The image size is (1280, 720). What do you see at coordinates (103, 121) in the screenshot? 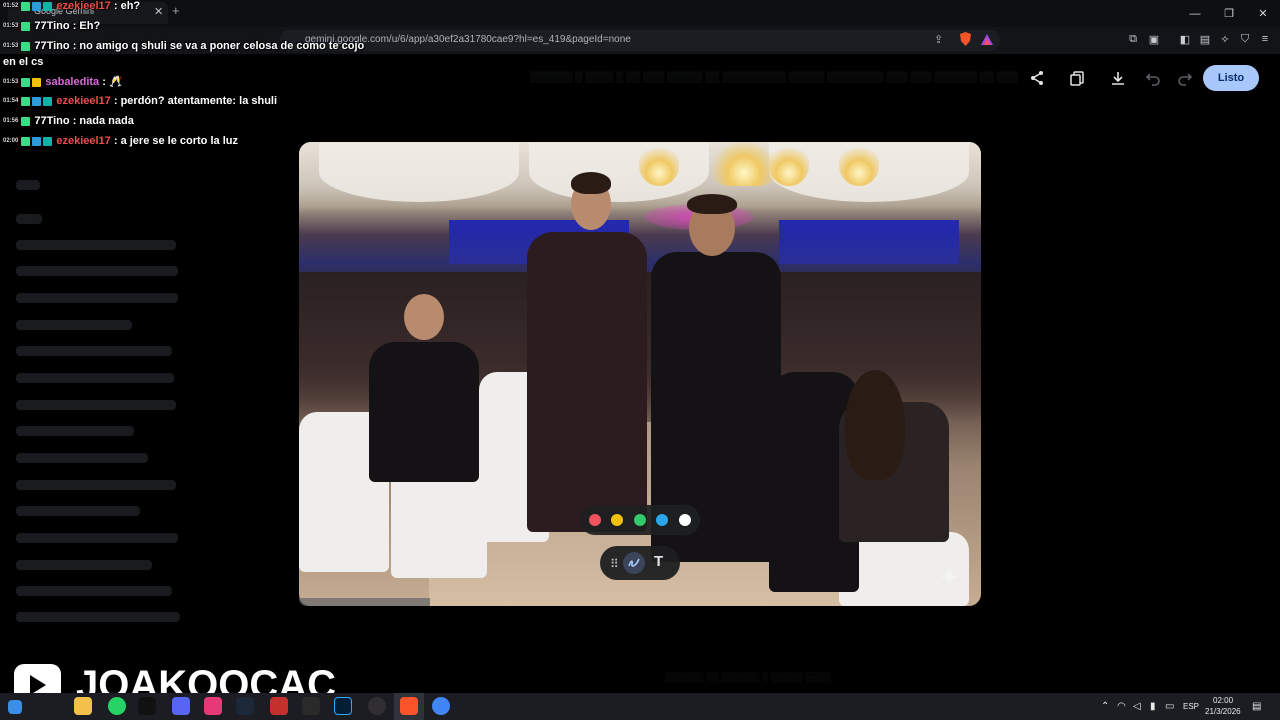
I see `chat-text: : nada nada` at bounding box center [103, 121].